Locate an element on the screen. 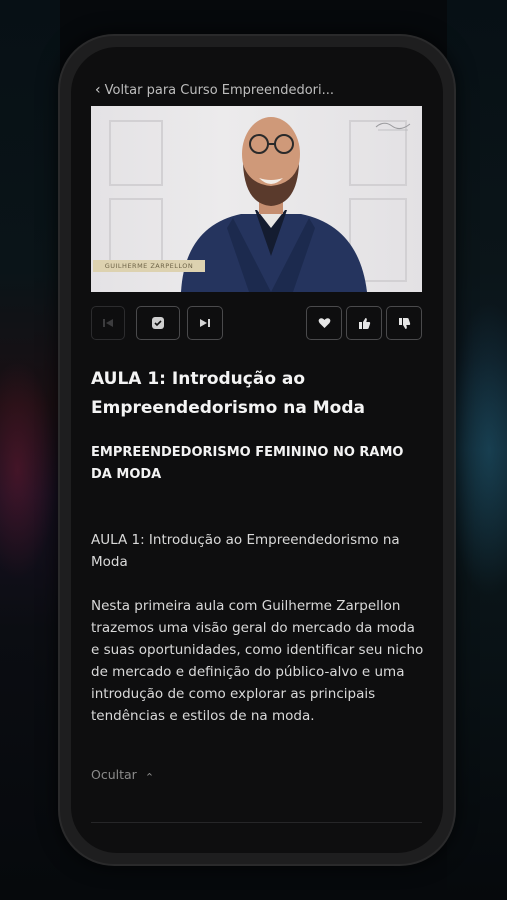 The width and height of the screenshot is (507, 900). skip-previous-icon is located at coordinates (108, 323).